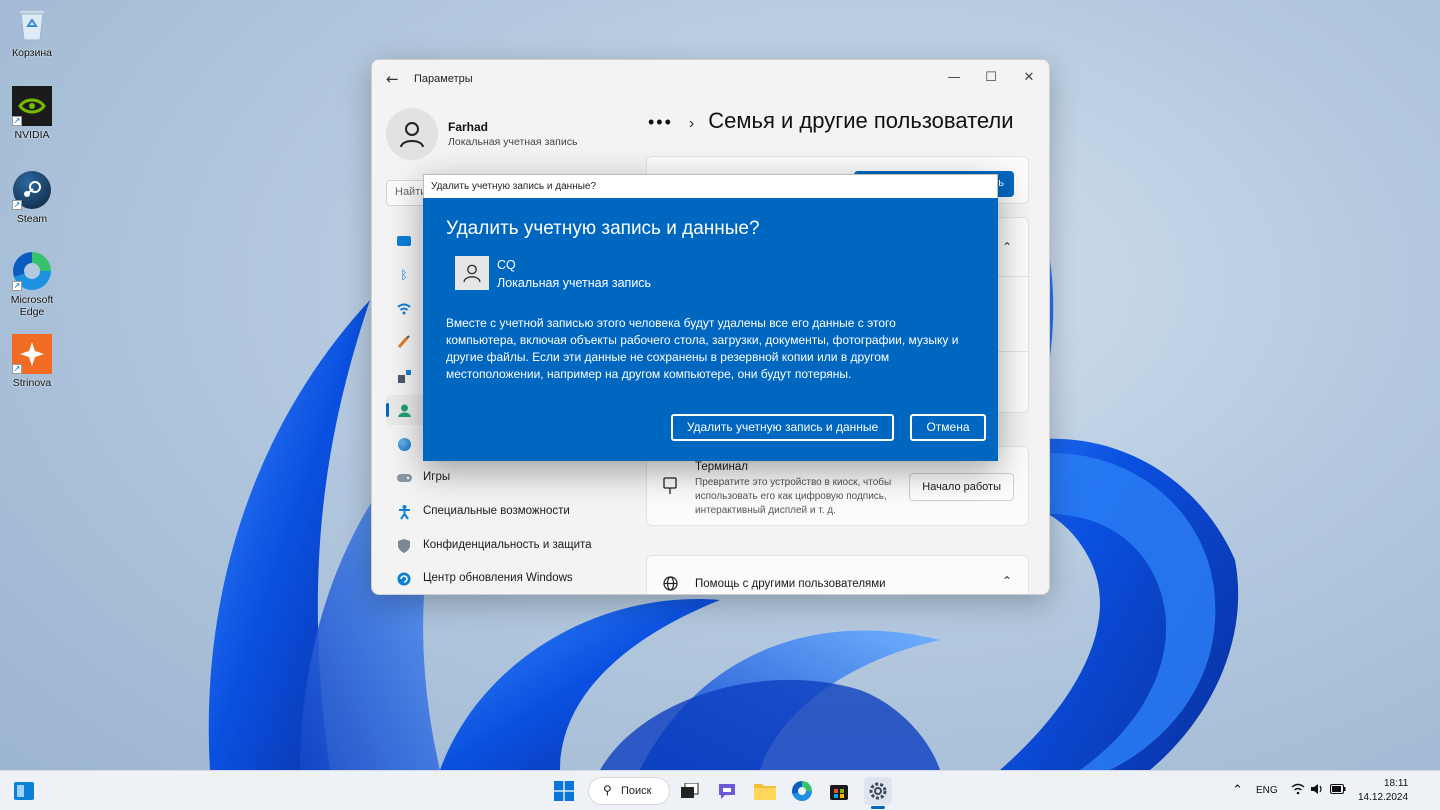  What do you see at coordinates (404, 478) in the screenshot?
I see `gaming-icon` at bounding box center [404, 478].